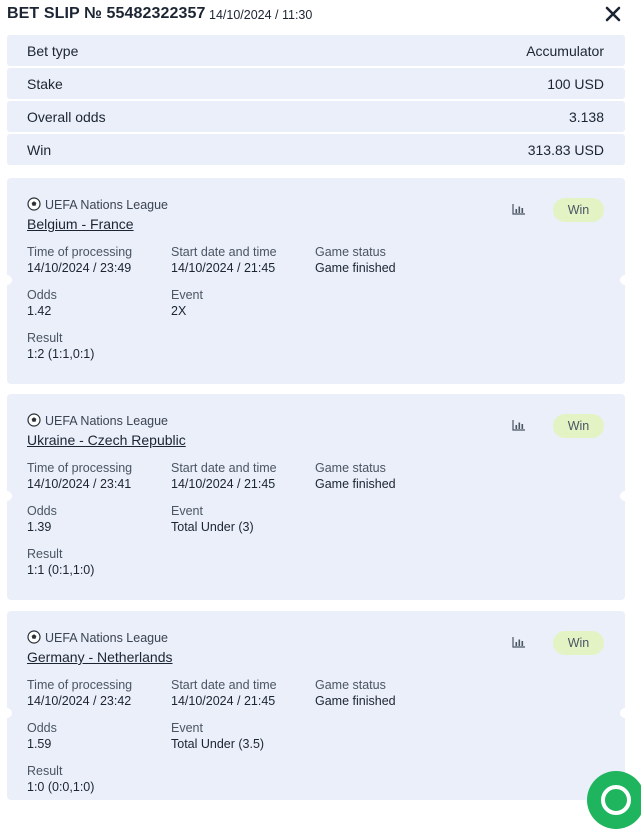 This screenshot has width=641, height=829. Describe the element at coordinates (45, 84) in the screenshot. I see `summary-label: Stake` at that location.